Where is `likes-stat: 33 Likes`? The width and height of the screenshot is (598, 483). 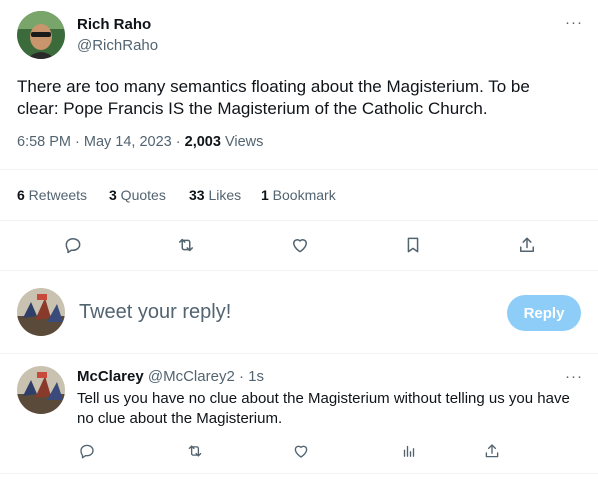
likes-stat: 33 Likes is located at coordinates (215, 195).